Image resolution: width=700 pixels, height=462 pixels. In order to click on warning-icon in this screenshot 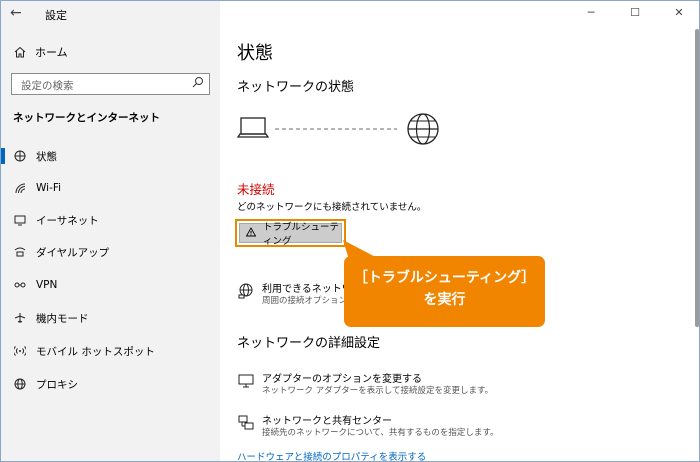, I will do `click(251, 233)`.